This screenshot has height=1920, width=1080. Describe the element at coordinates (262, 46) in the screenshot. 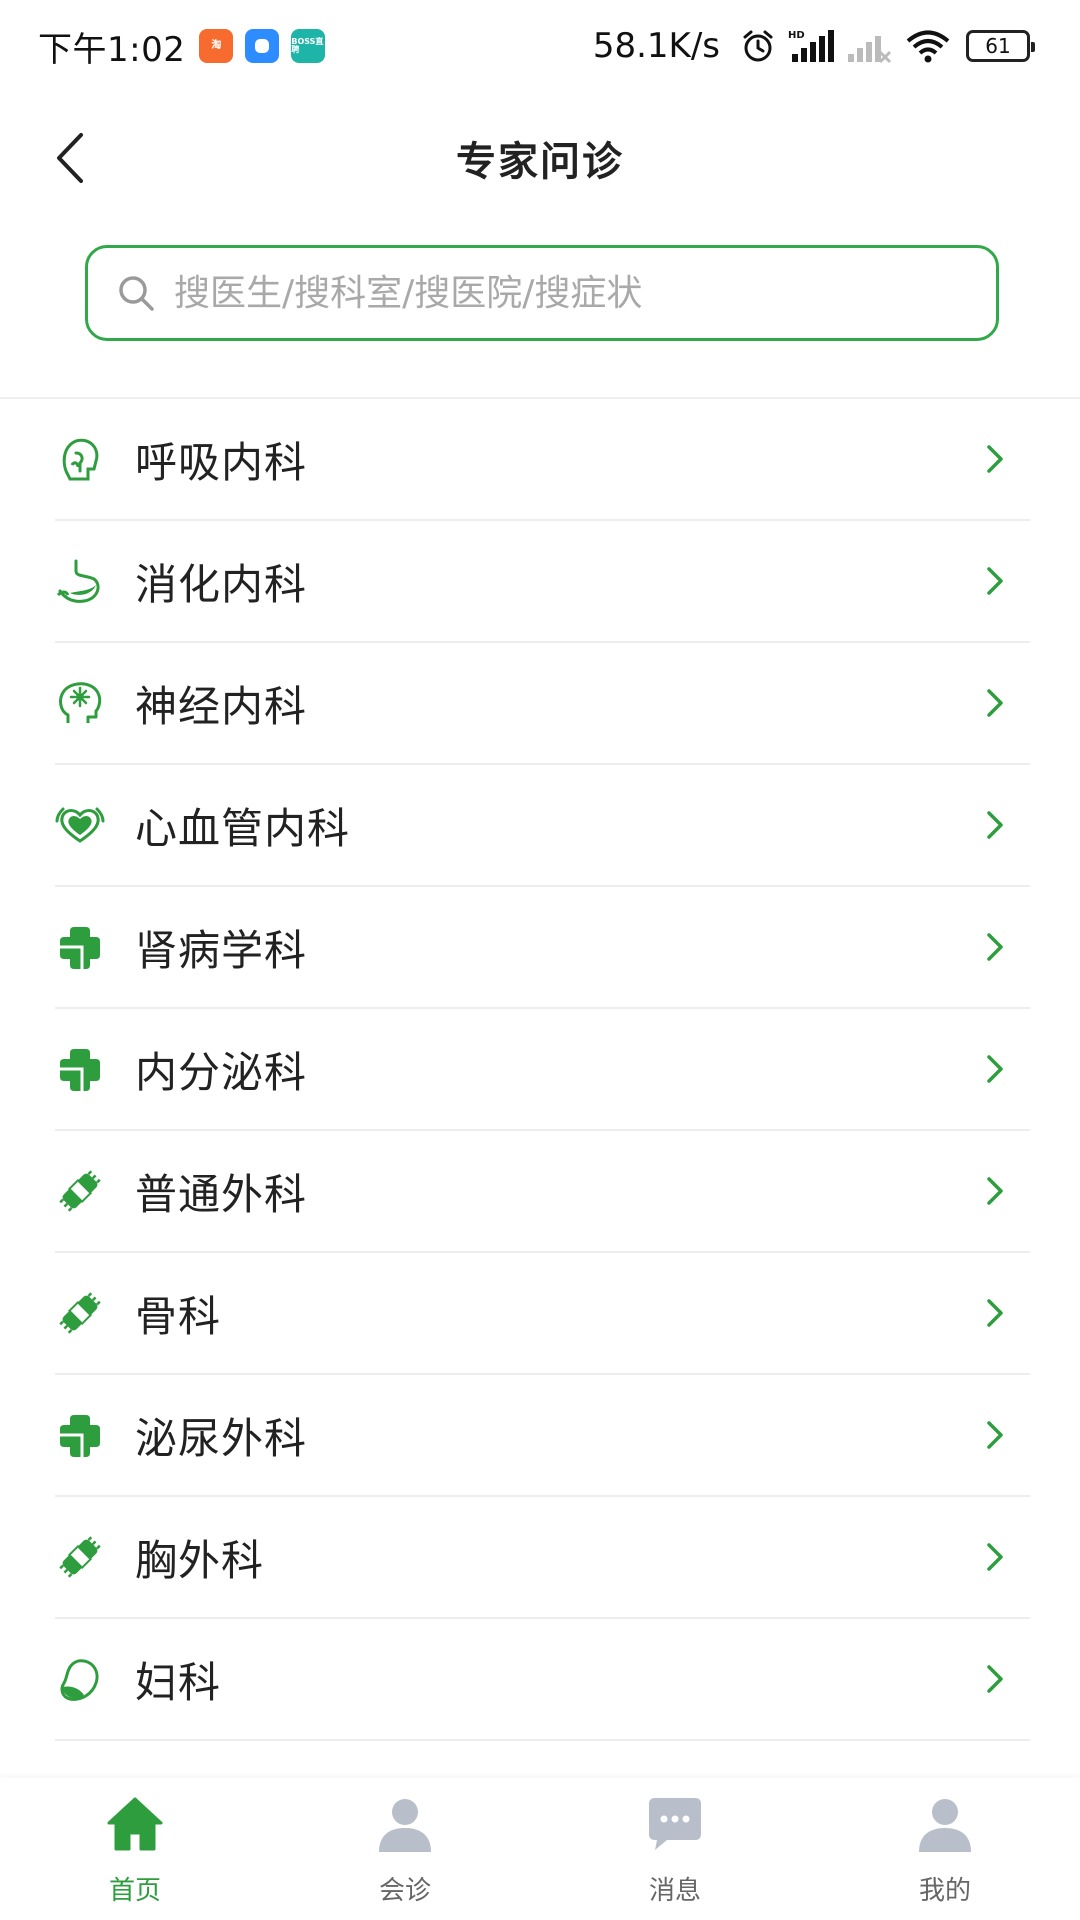

I see `blue-app-icon` at that location.